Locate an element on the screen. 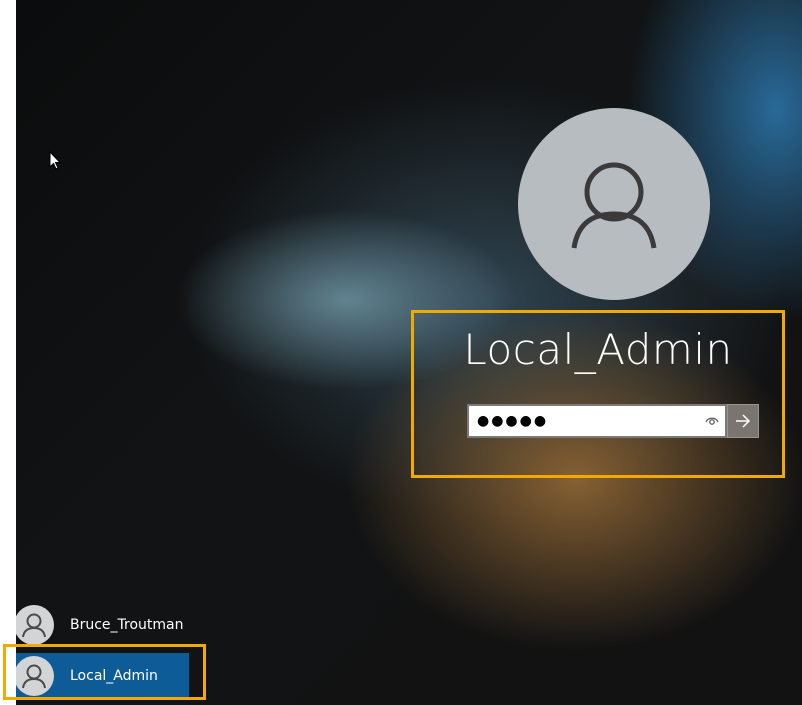  eye-icon is located at coordinates (712, 421).